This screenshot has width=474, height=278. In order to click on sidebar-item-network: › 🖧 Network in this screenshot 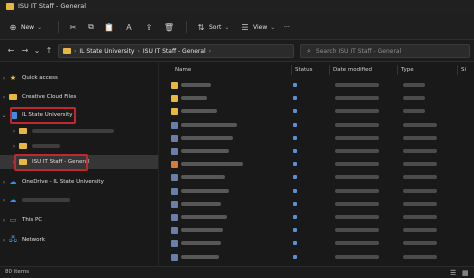, I will do `click(79, 240)`.